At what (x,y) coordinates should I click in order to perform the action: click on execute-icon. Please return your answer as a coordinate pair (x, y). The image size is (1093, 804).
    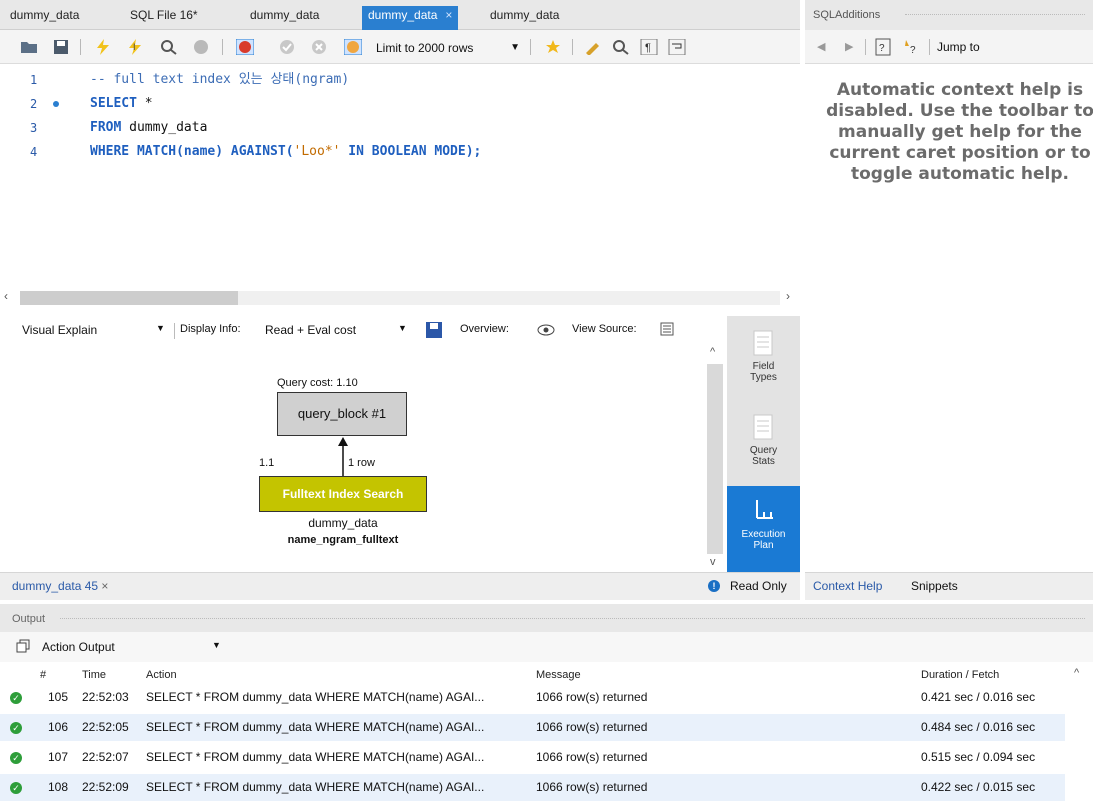
    Looking at the image, I should click on (103, 47).